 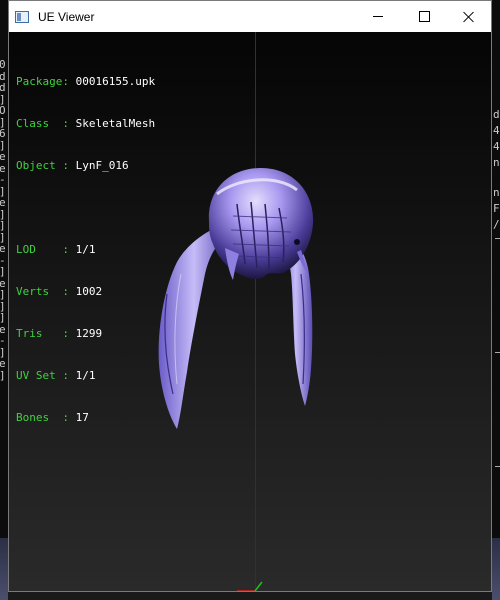 I want to click on info-uvset-row: UV Set : 1/1, so click(x=56, y=375).